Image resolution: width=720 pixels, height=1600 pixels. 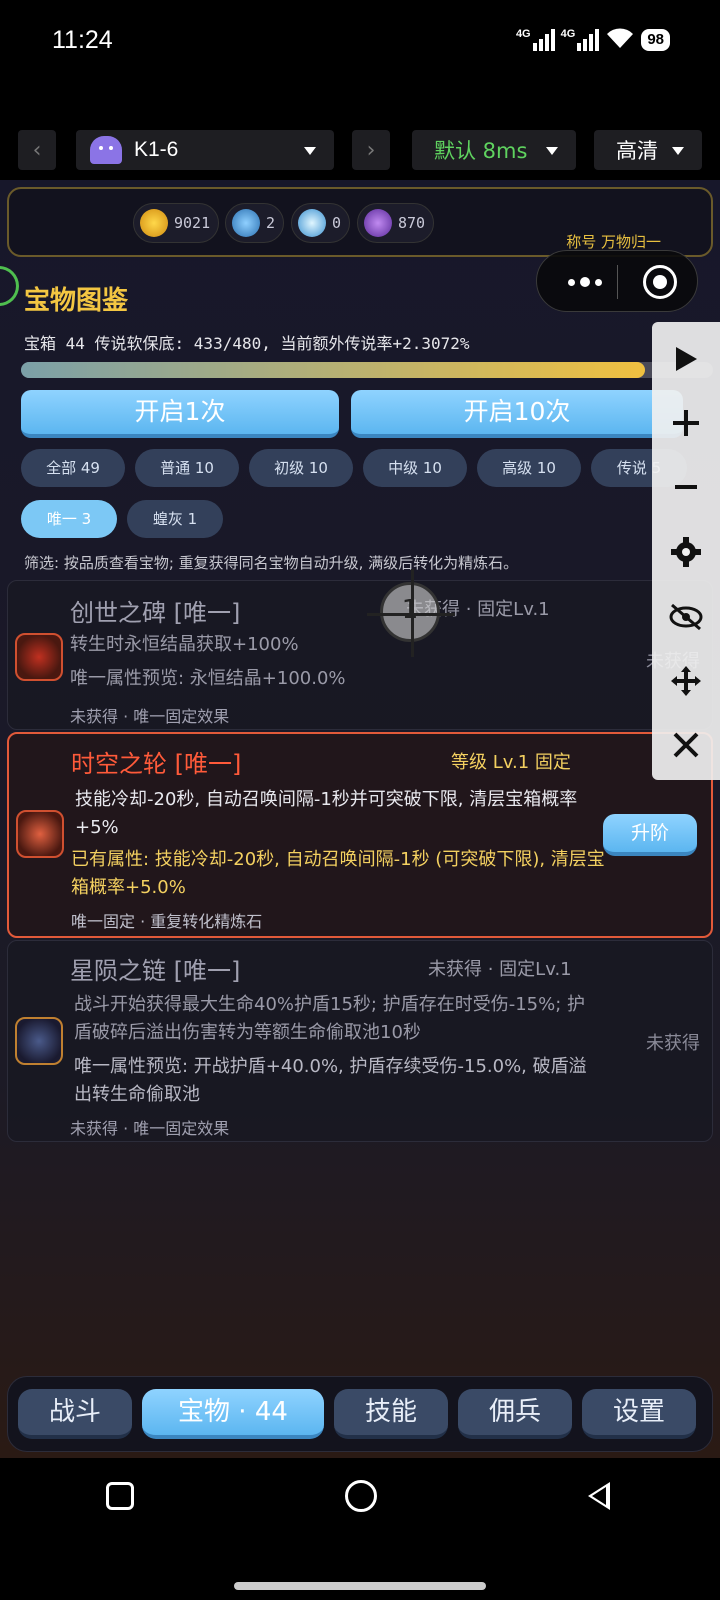 What do you see at coordinates (246, 223) in the screenshot?
I see `blue-gem-icon` at bounding box center [246, 223].